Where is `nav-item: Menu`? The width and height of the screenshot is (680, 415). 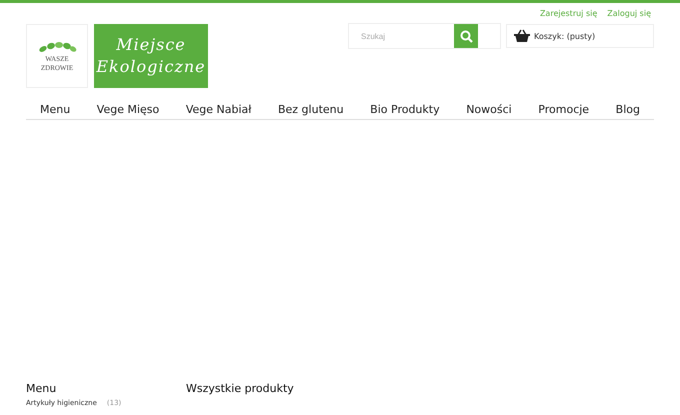
nav-item: Menu is located at coordinates (55, 109).